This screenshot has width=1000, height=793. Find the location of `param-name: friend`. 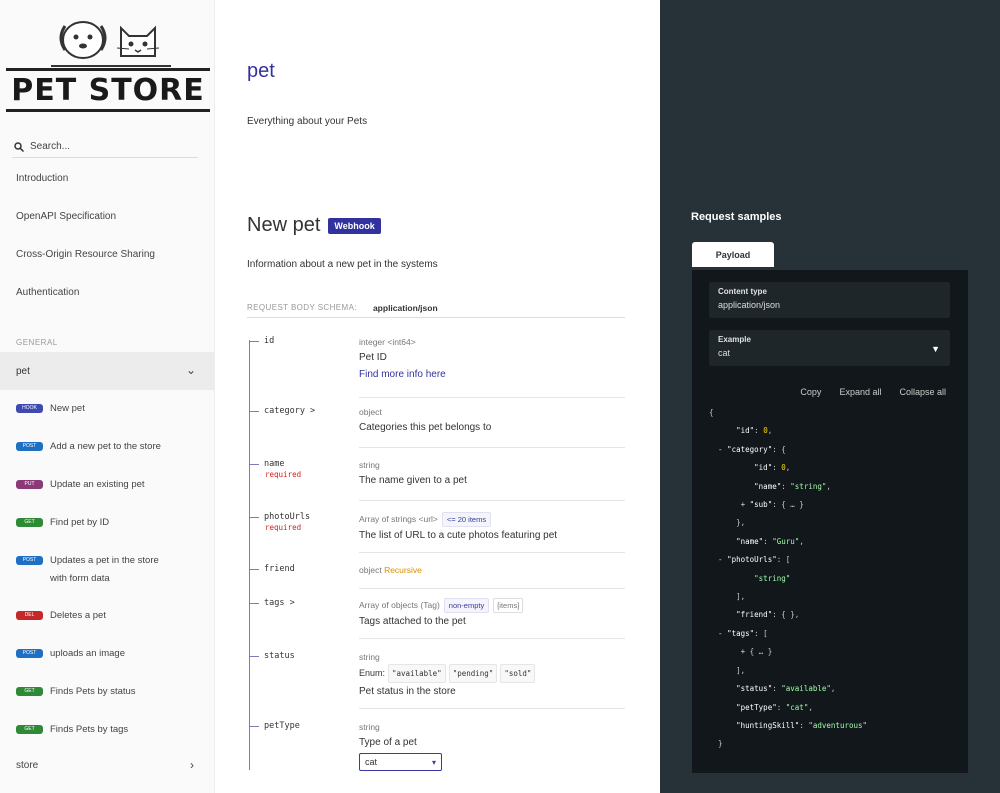

param-name: friend is located at coordinates (272, 569).